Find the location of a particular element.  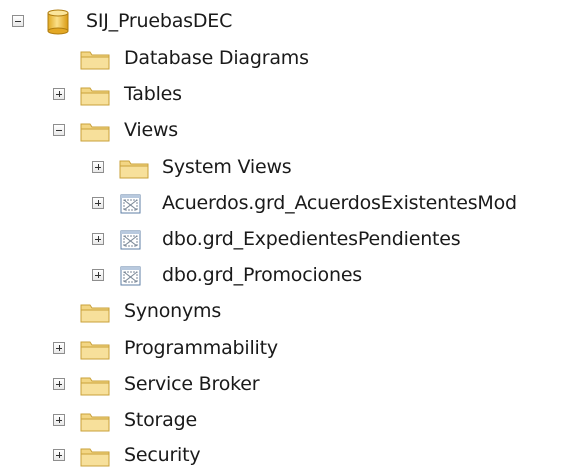

folder-label: Service Broker is located at coordinates (192, 384).